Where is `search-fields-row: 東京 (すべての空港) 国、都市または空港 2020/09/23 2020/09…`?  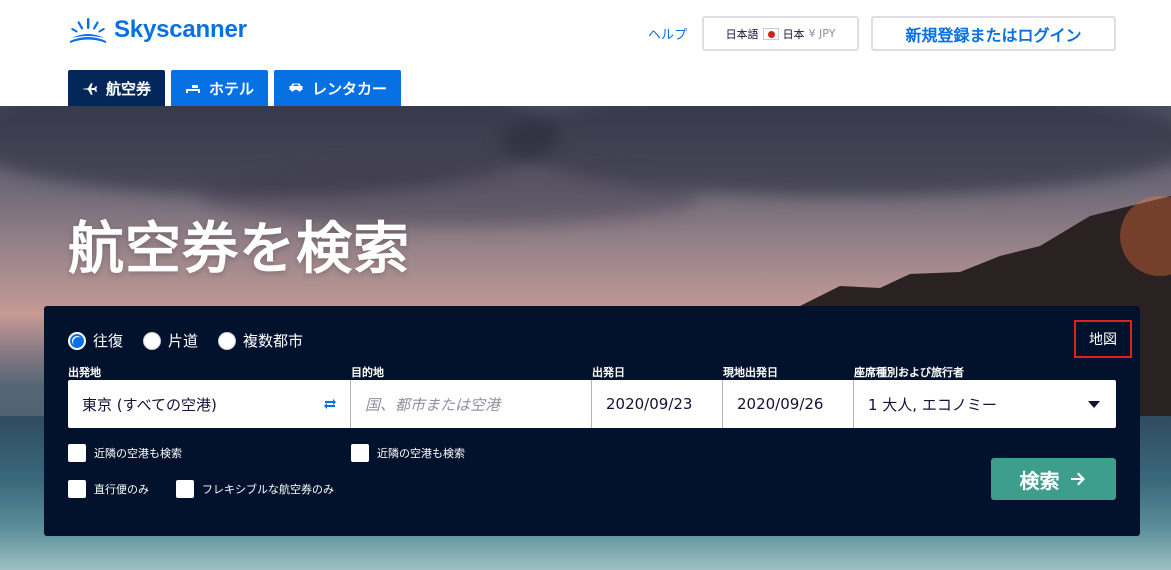
search-fields-row: 東京 (すべての空港) 国、都市または空港 2020/09/23 2020/09… is located at coordinates (592, 404).